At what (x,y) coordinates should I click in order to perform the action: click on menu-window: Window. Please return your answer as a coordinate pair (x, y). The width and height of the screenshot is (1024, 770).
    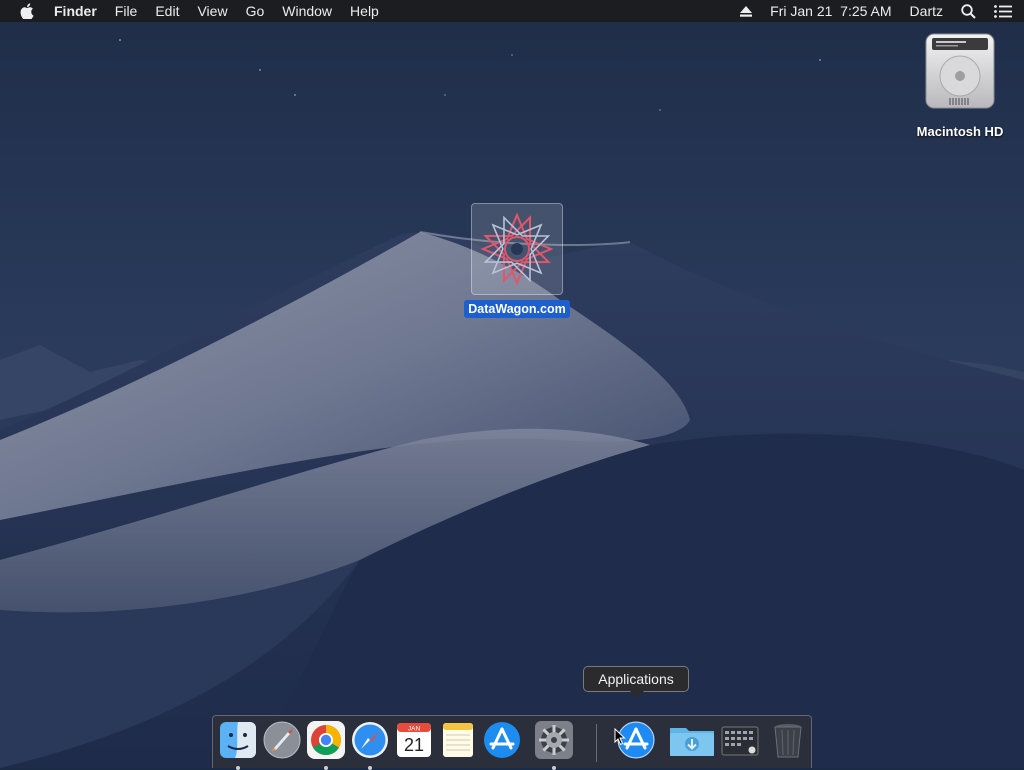
    Looking at the image, I should click on (307, 11).